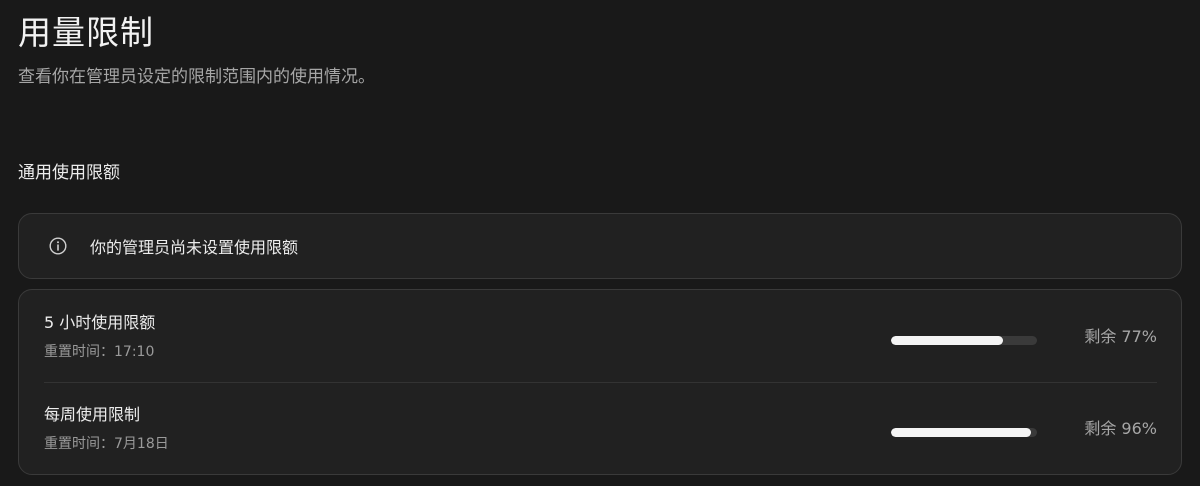 This screenshot has height=486, width=1200. I want to click on admin-limit-notice: 你的管理员尚未设置使用限额, so click(600, 246).